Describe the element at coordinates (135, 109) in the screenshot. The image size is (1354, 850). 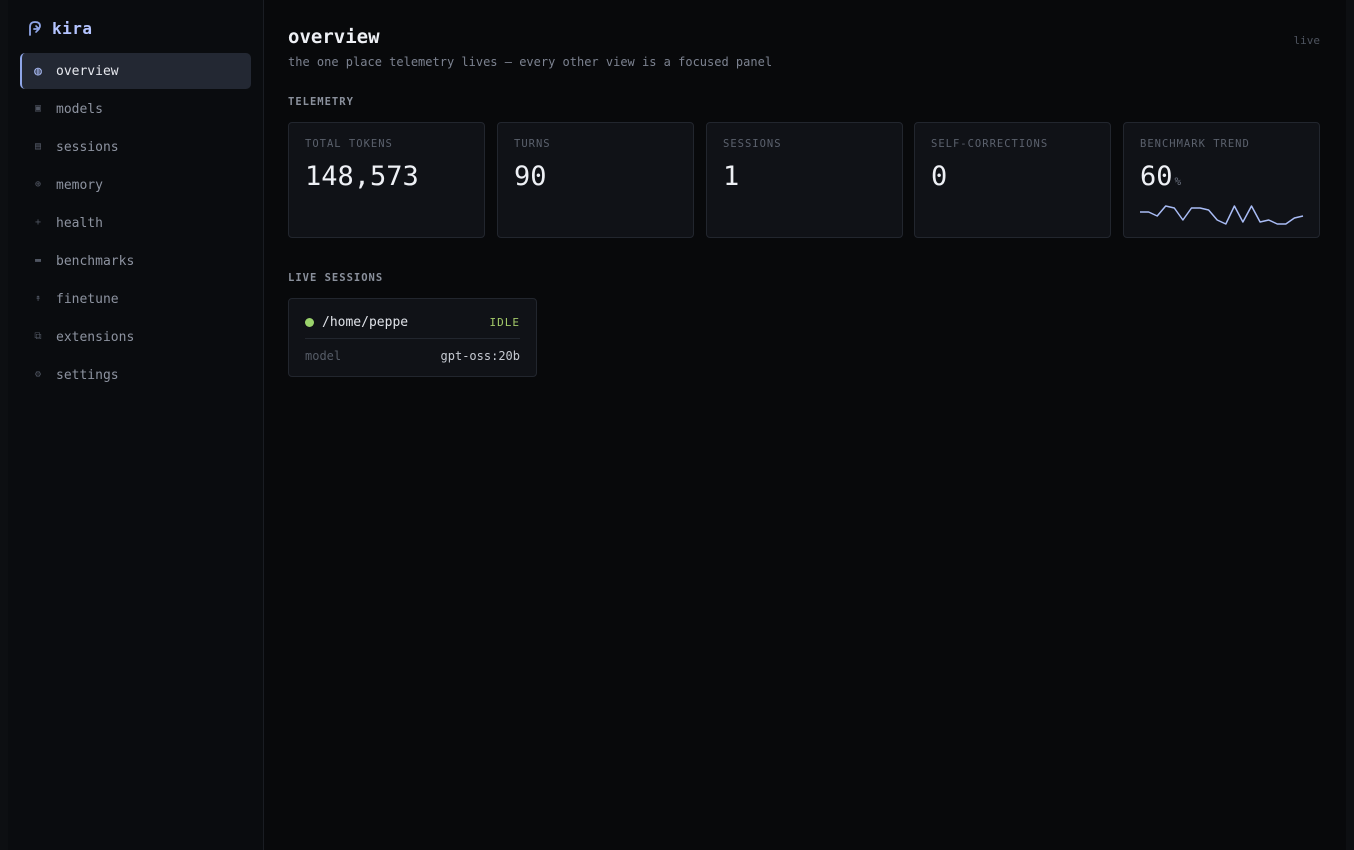
I see `sidebar-item-models: ▣ models` at that location.